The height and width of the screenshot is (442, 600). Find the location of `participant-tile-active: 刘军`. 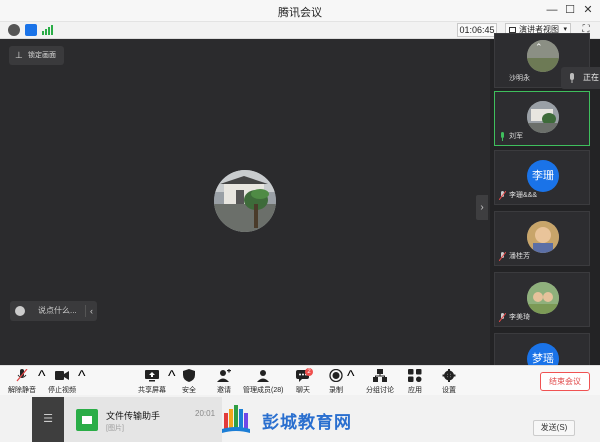

participant-tile-active: 刘军 is located at coordinates (542, 118).